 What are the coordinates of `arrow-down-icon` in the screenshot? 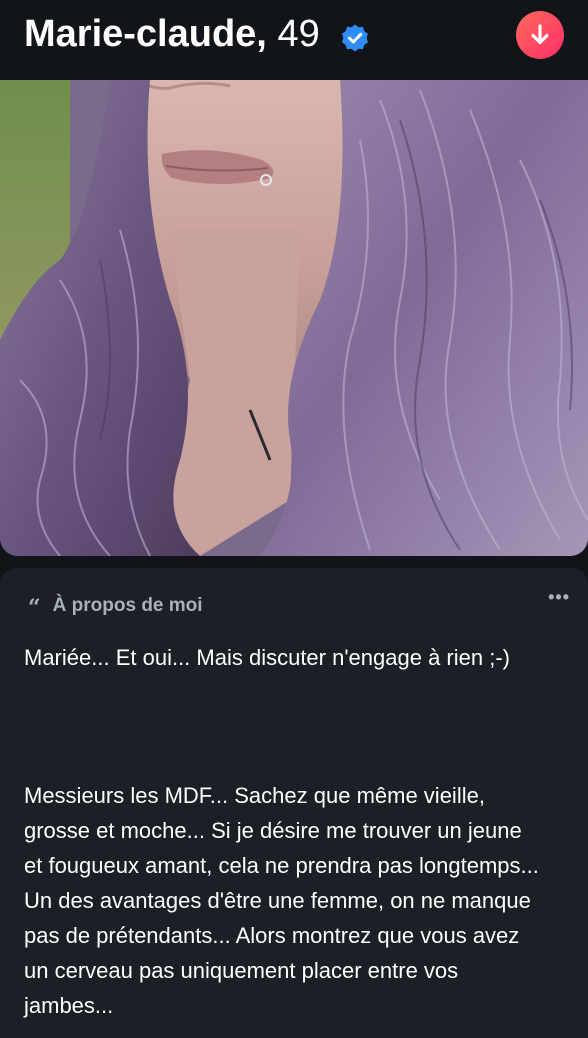 It's located at (540, 34).